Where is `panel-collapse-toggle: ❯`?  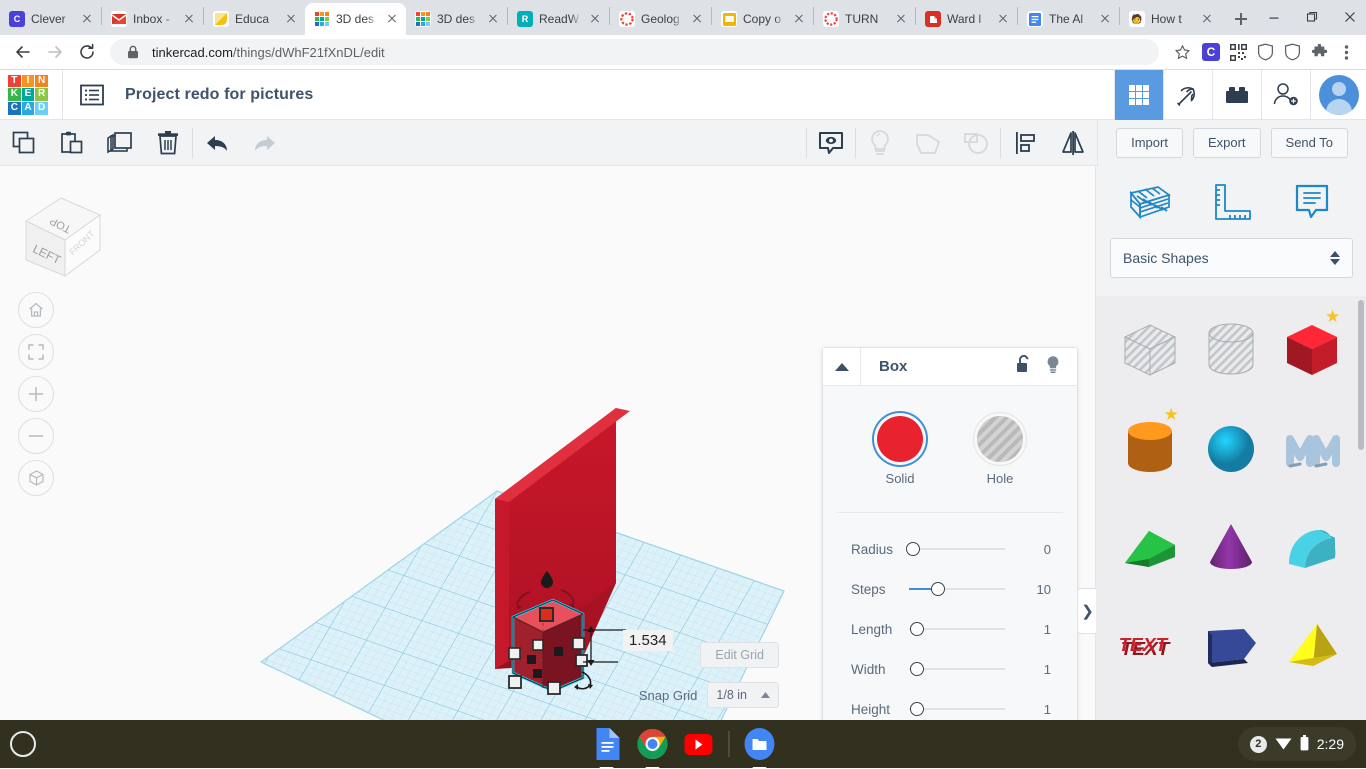 panel-collapse-toggle: ❯ is located at coordinates (1087, 611).